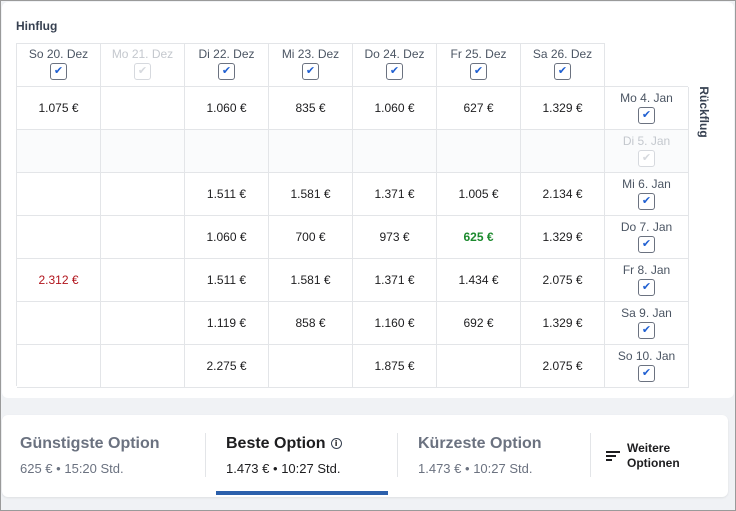  What do you see at coordinates (103, 456) in the screenshot?
I see `option-cheapest: Günstigste Option 625 € • 15:20 Std.` at bounding box center [103, 456].